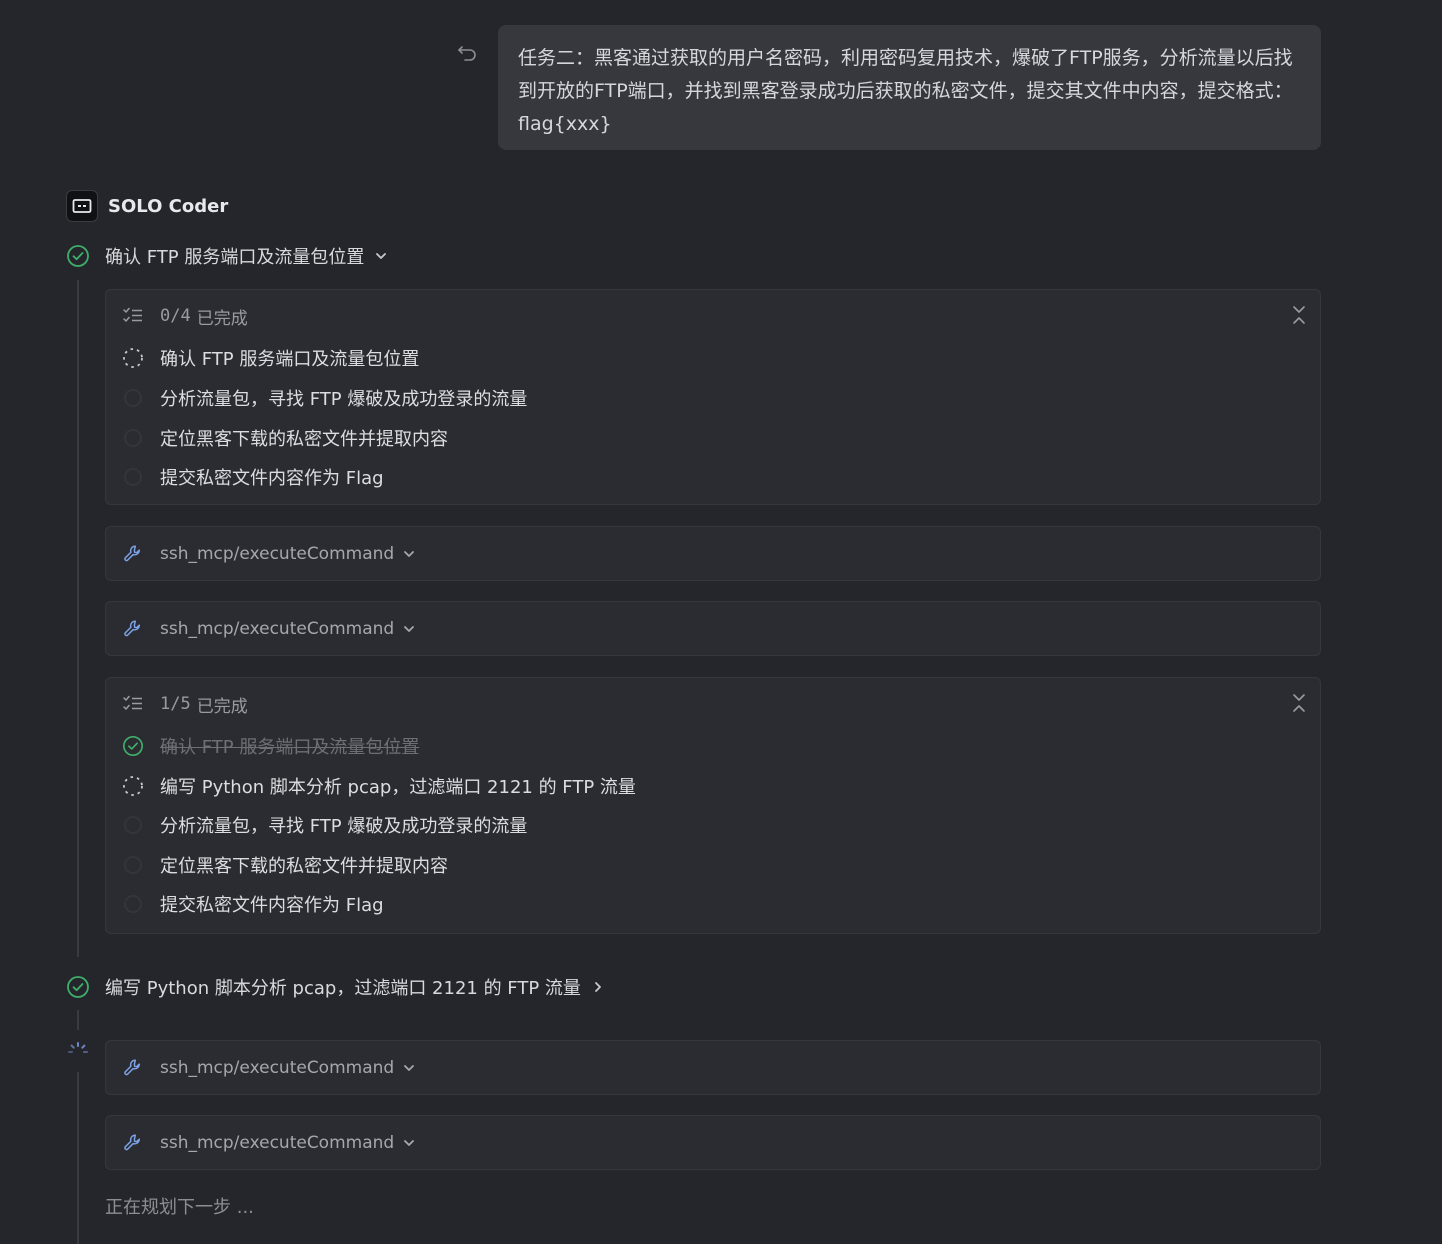  Describe the element at coordinates (78, 1047) in the screenshot. I see `loading-spinner-icon` at that location.